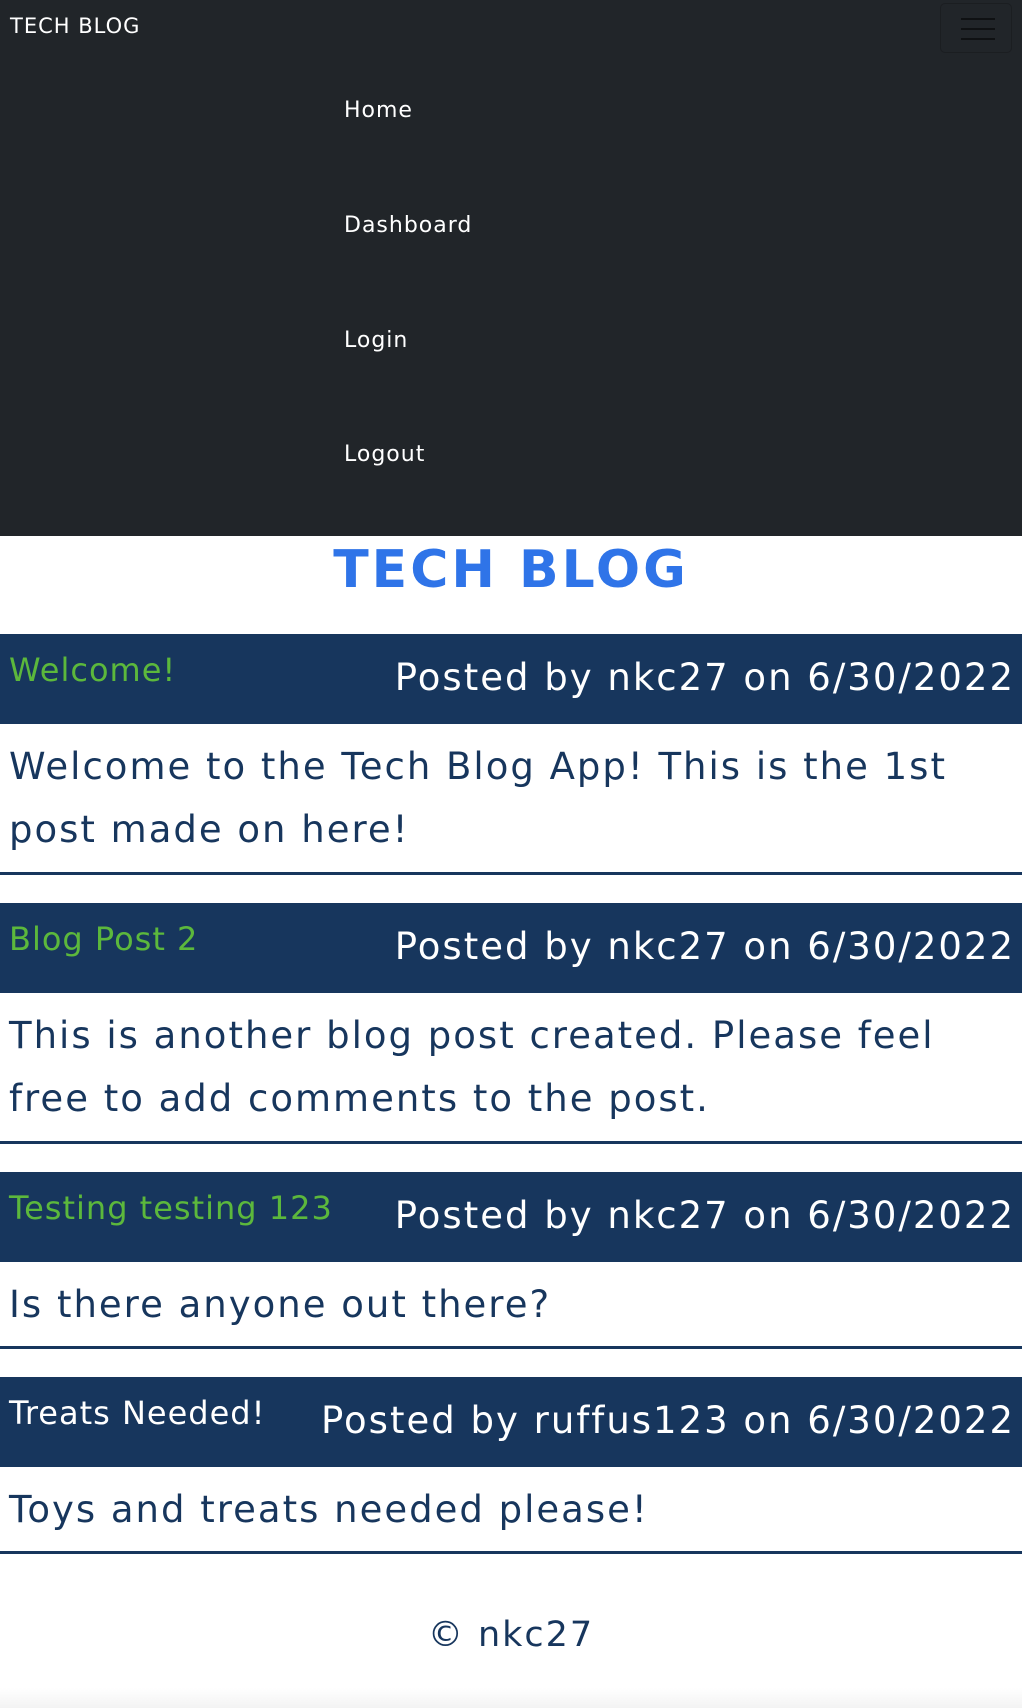 The image size is (1022, 1708). I want to click on post-meta: Posted by ruffus123 on 6/30/2022, so click(668, 1420).